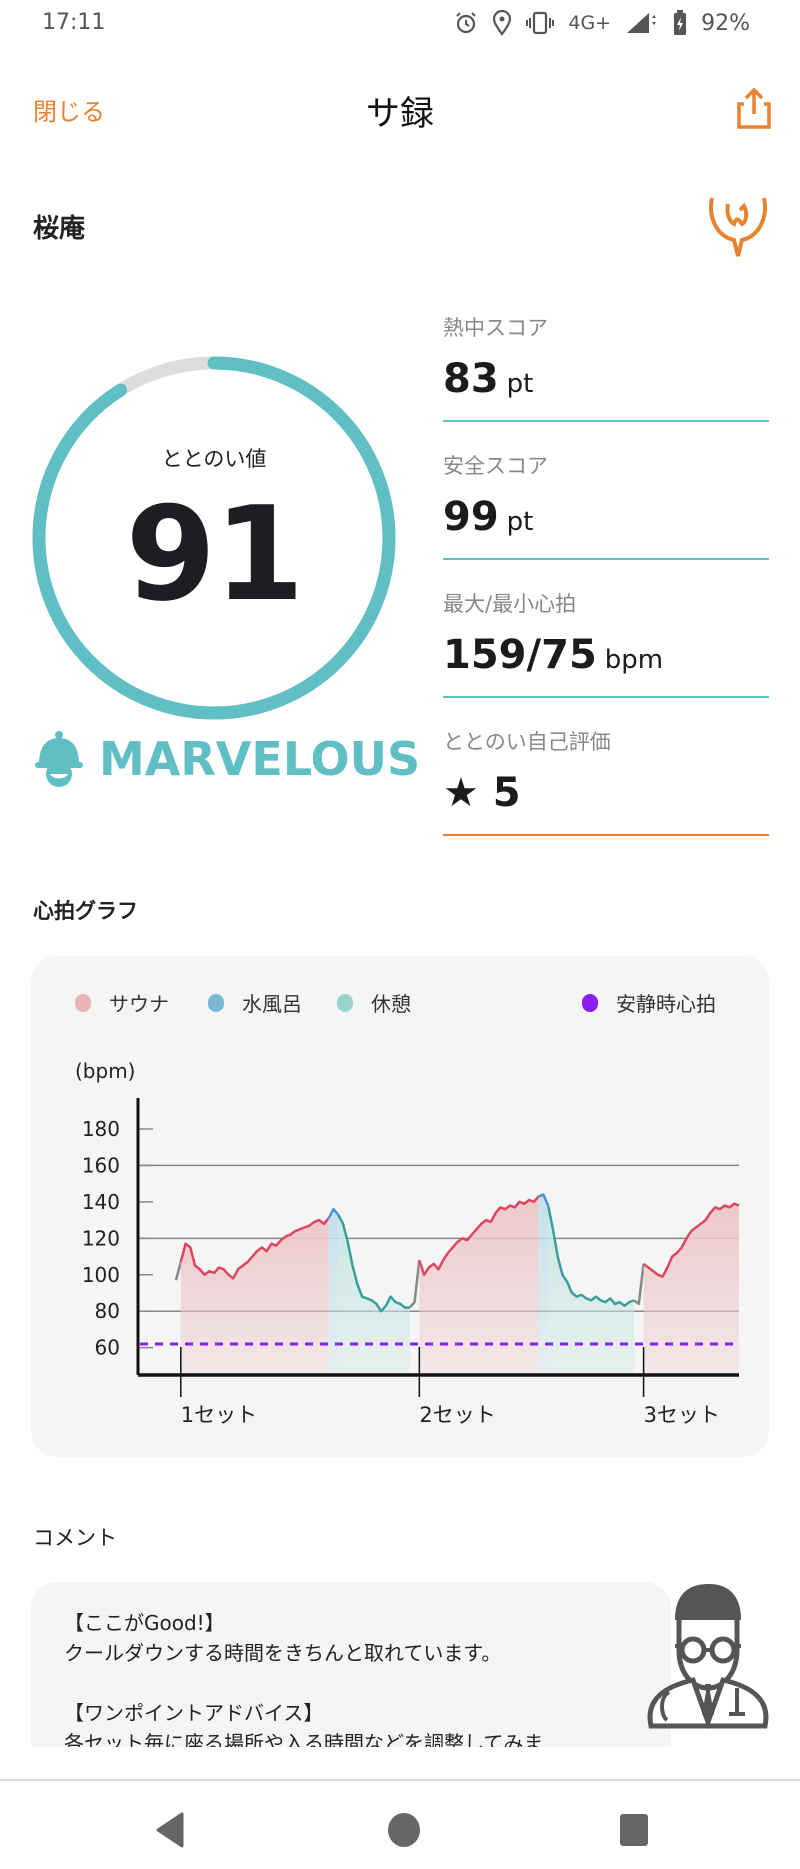  I want to click on metric-heat-score: 熱中スコア 83 pt, so click(606, 367).